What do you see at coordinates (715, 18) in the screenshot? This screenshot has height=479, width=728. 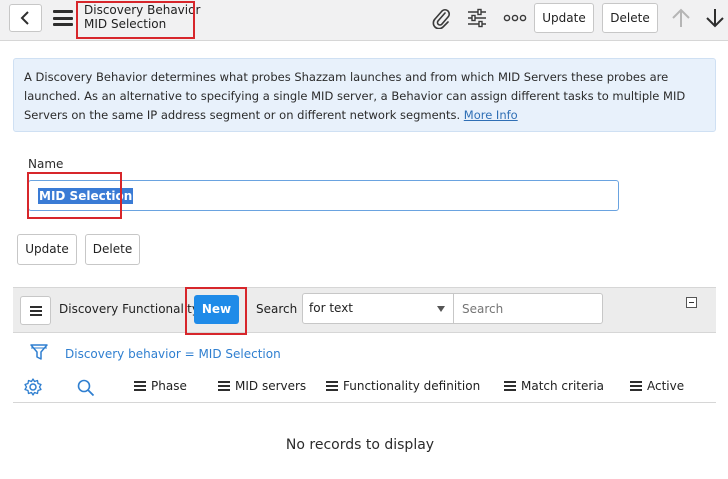 I see `next-record-icon` at bounding box center [715, 18].